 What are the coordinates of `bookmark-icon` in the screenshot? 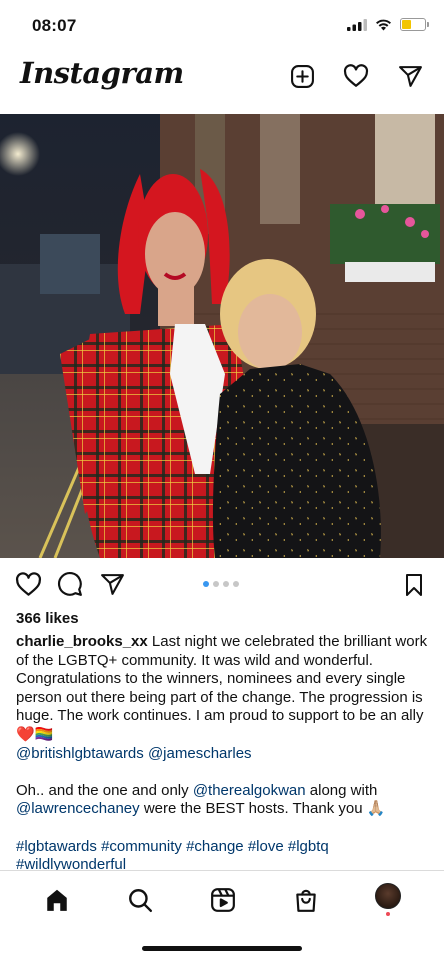 It's located at (414, 585).